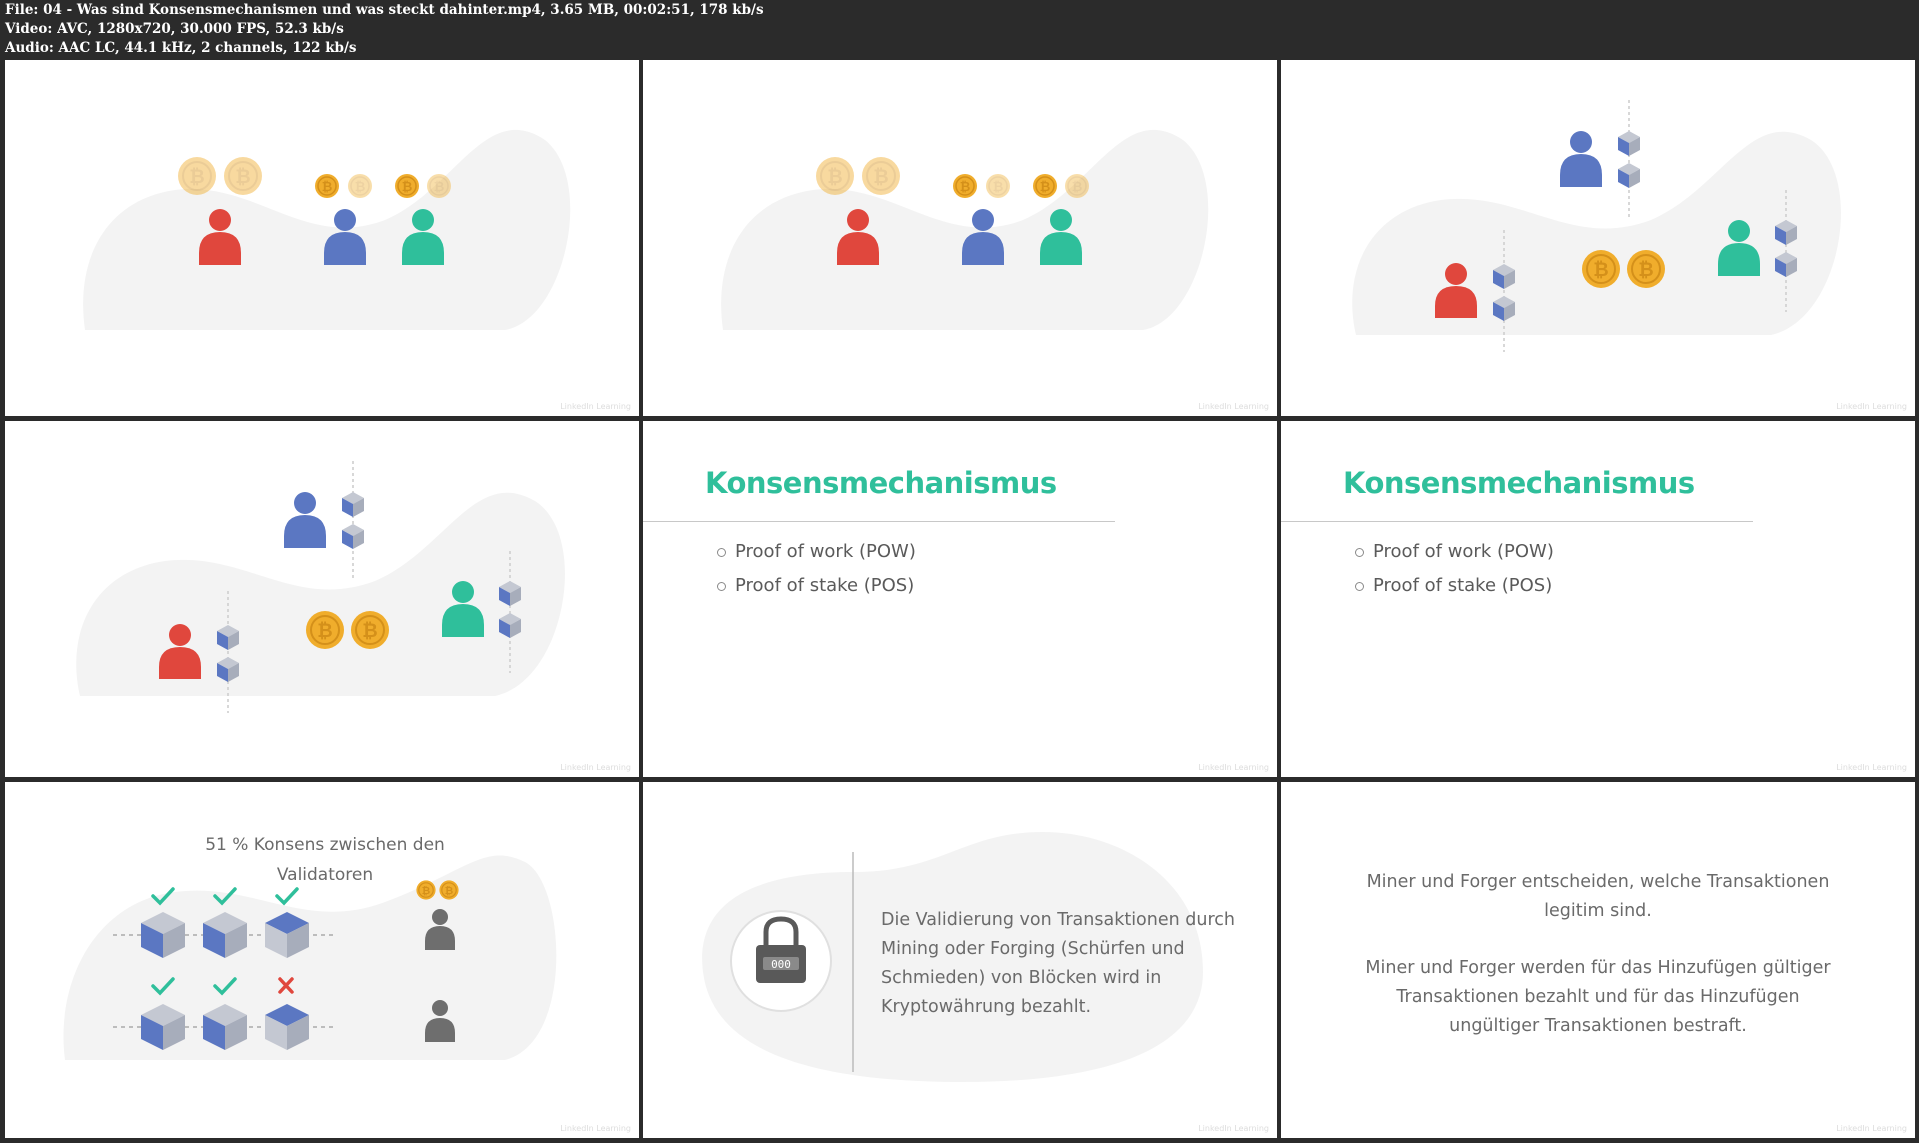 Image resolution: width=1919 pixels, height=1143 pixels. Describe the element at coordinates (1598, 1026) in the screenshot. I see `text-line: ungültiger Transaktionen bestraft.` at that location.